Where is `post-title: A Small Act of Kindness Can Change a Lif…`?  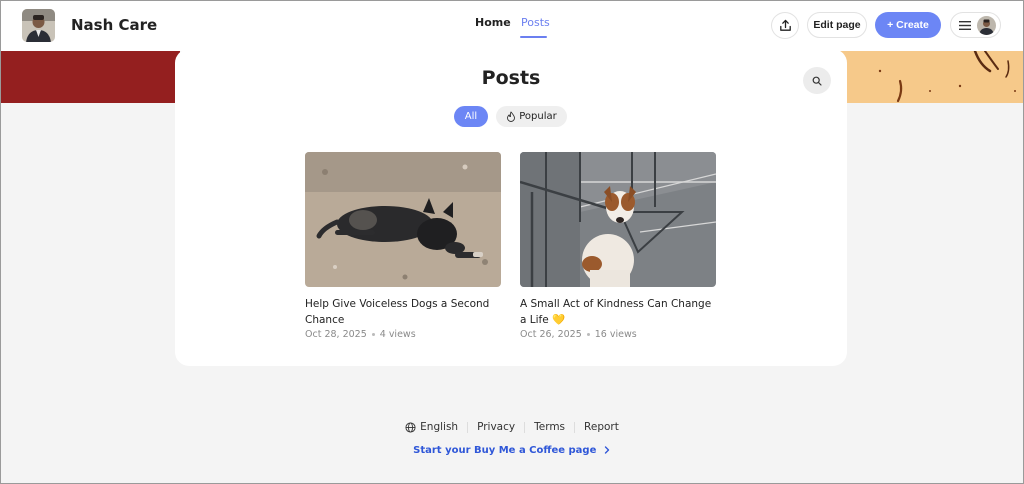 post-title: A Small Act of Kindness Can Change a Lif… is located at coordinates (618, 312).